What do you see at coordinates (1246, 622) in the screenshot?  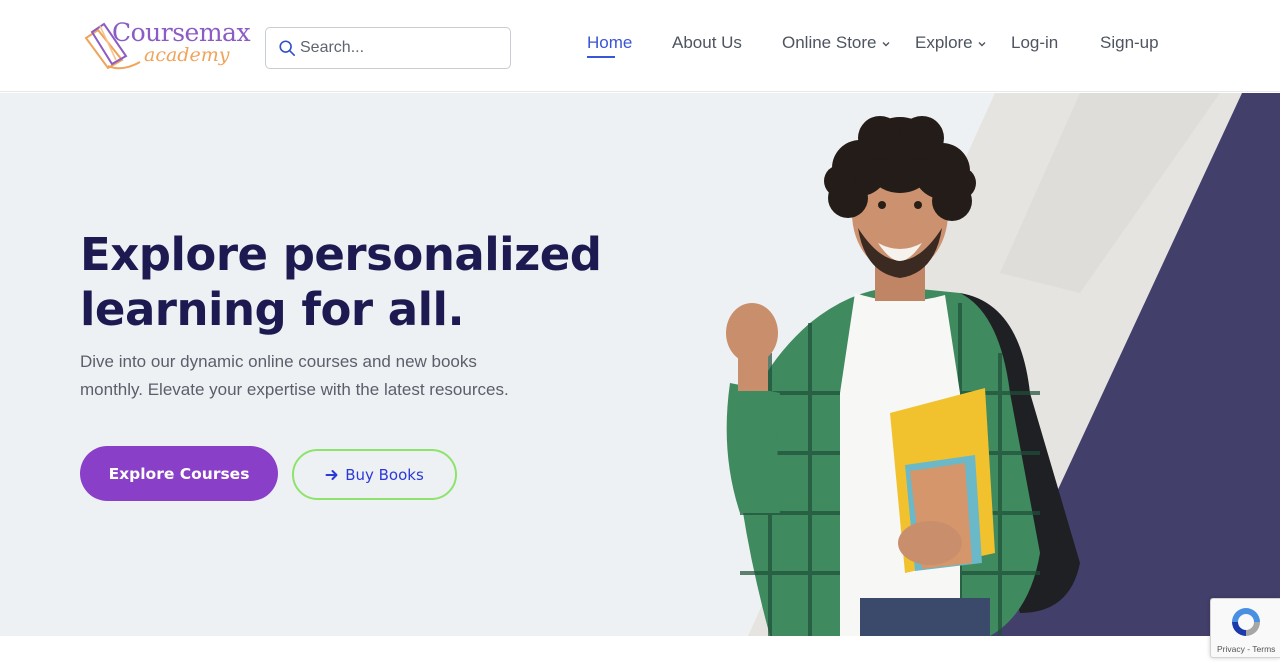 I see `recaptcha-icon` at bounding box center [1246, 622].